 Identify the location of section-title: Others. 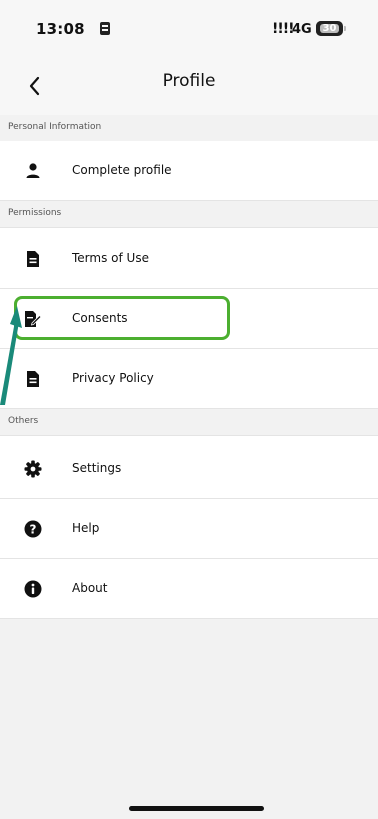
(23, 421).